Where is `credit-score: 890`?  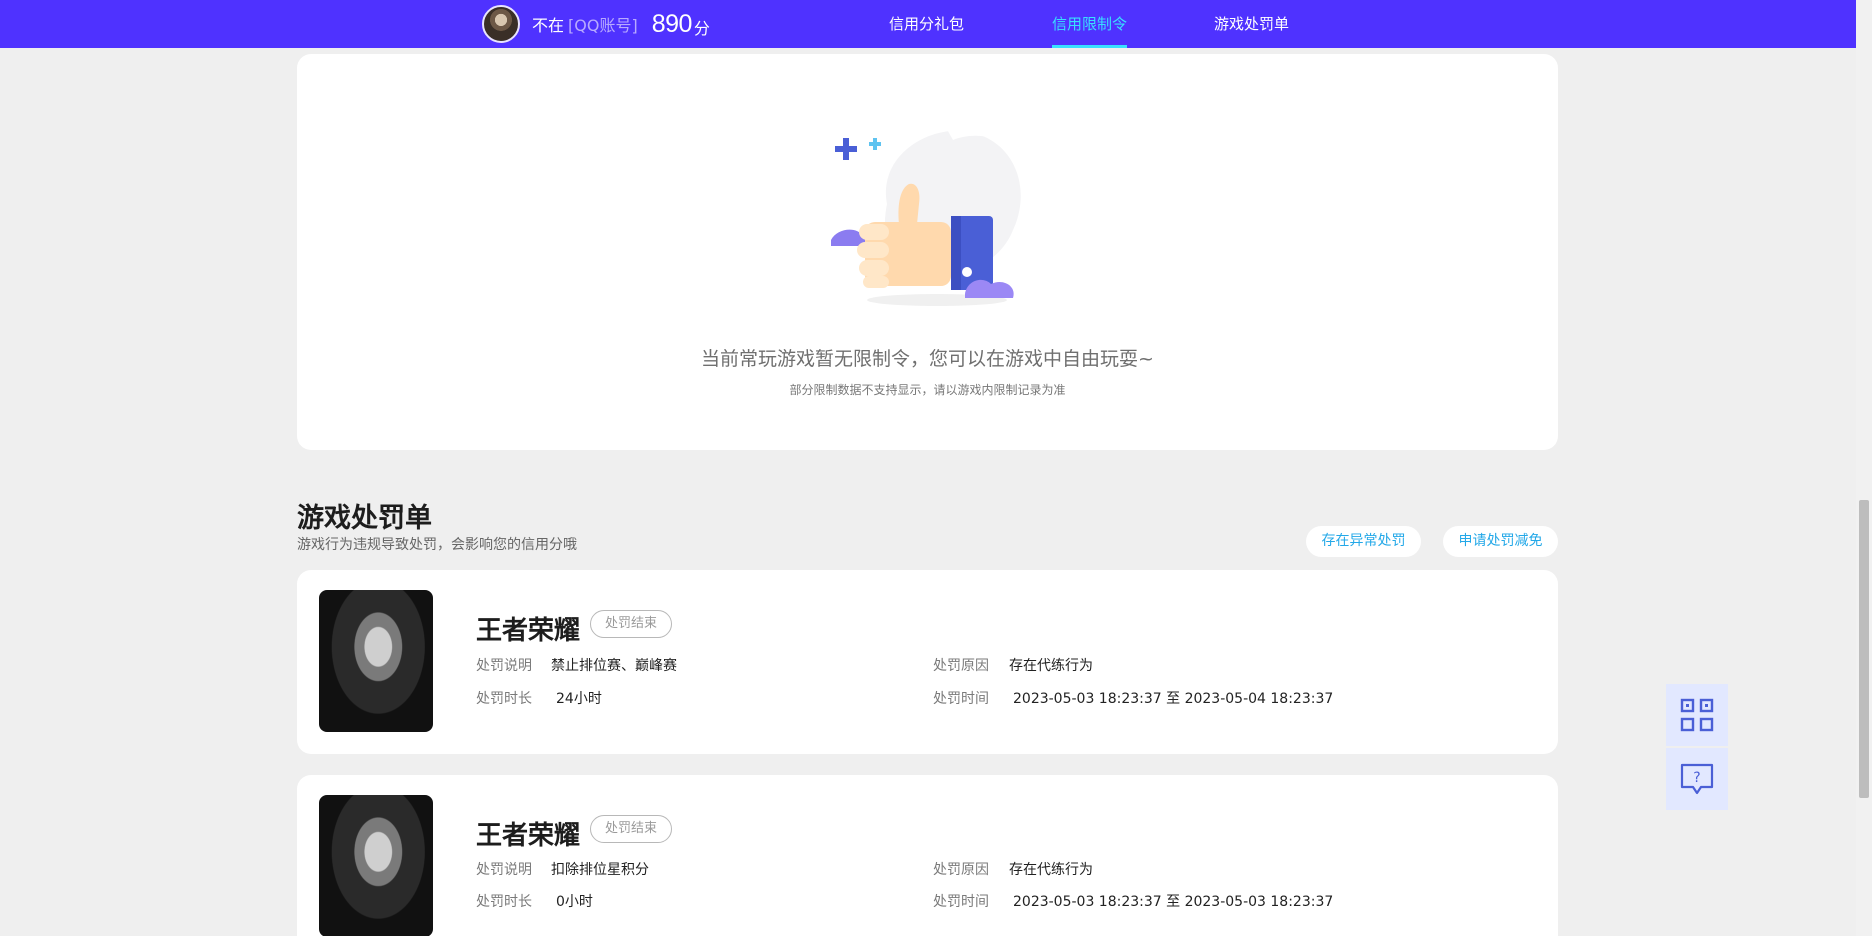 credit-score: 890 is located at coordinates (672, 23).